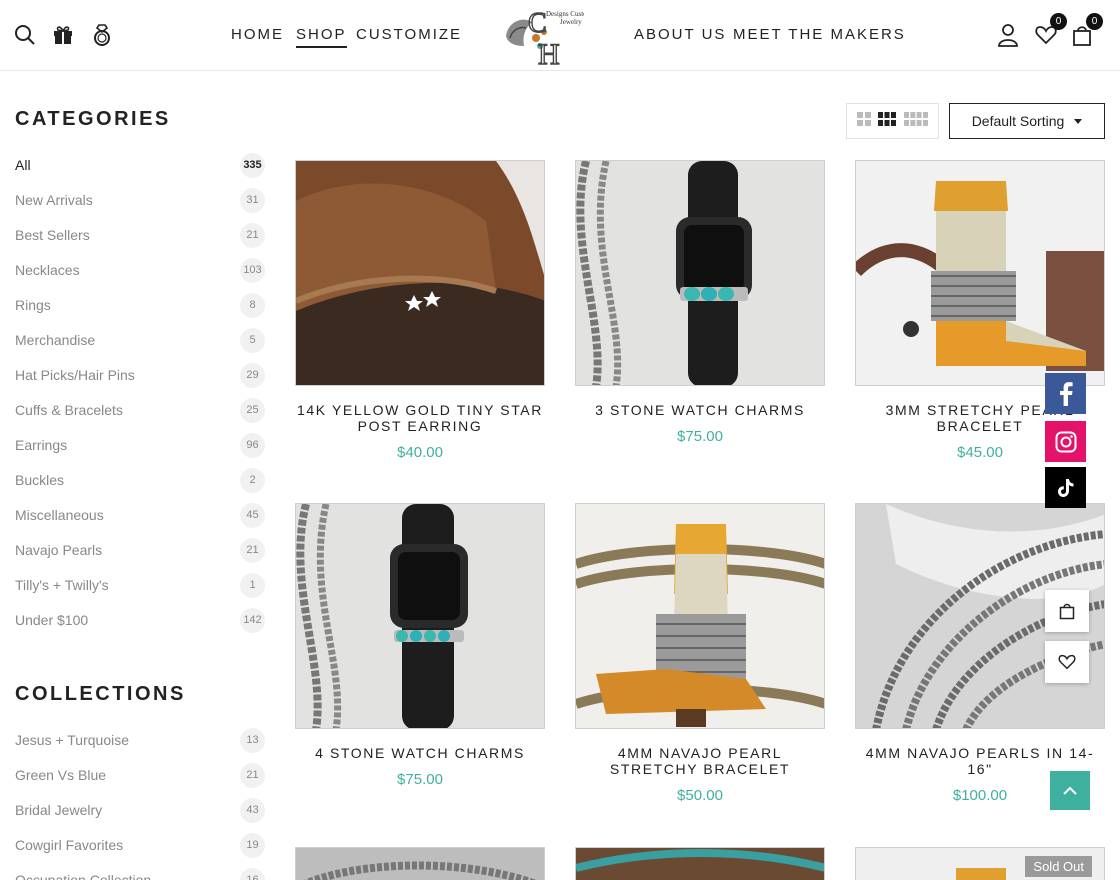 This screenshot has height=880, width=1120. What do you see at coordinates (93, 119) in the screenshot?
I see `categories-title: CATEGORIES` at bounding box center [93, 119].